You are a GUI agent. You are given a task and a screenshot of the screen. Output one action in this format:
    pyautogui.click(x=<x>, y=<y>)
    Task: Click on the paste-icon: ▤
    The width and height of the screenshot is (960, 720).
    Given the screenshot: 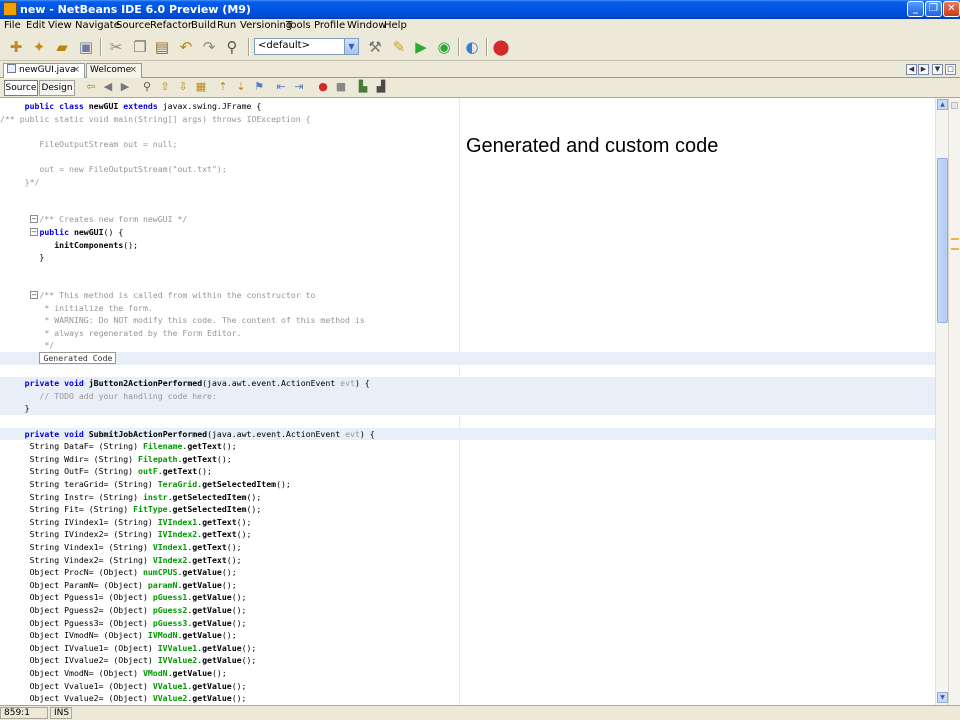 What is the action you would take?
    pyautogui.click(x=162, y=47)
    